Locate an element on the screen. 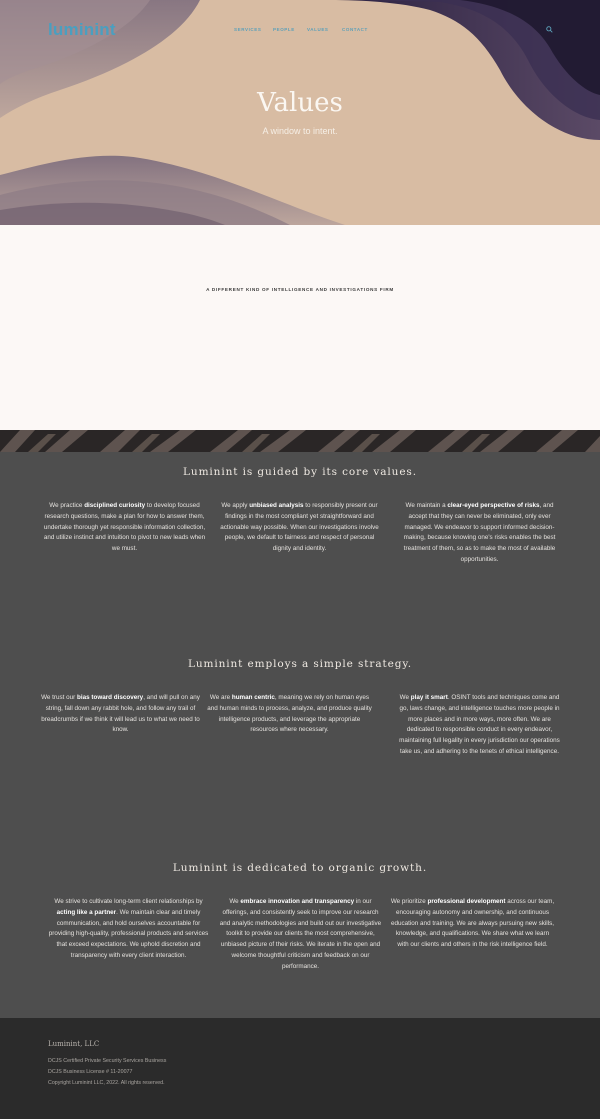  page-title: Values is located at coordinates (300, 103).